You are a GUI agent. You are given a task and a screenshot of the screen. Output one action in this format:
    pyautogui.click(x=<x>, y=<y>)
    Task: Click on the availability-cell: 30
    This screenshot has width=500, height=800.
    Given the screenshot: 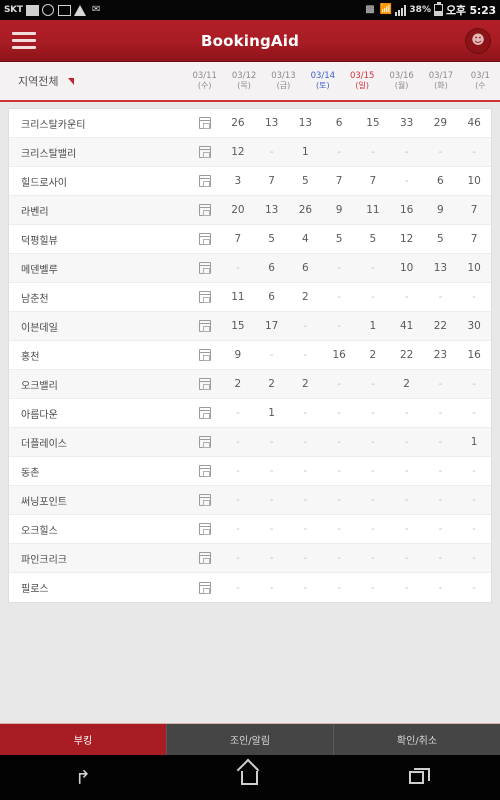 What is the action you would take?
    pyautogui.click(x=474, y=326)
    